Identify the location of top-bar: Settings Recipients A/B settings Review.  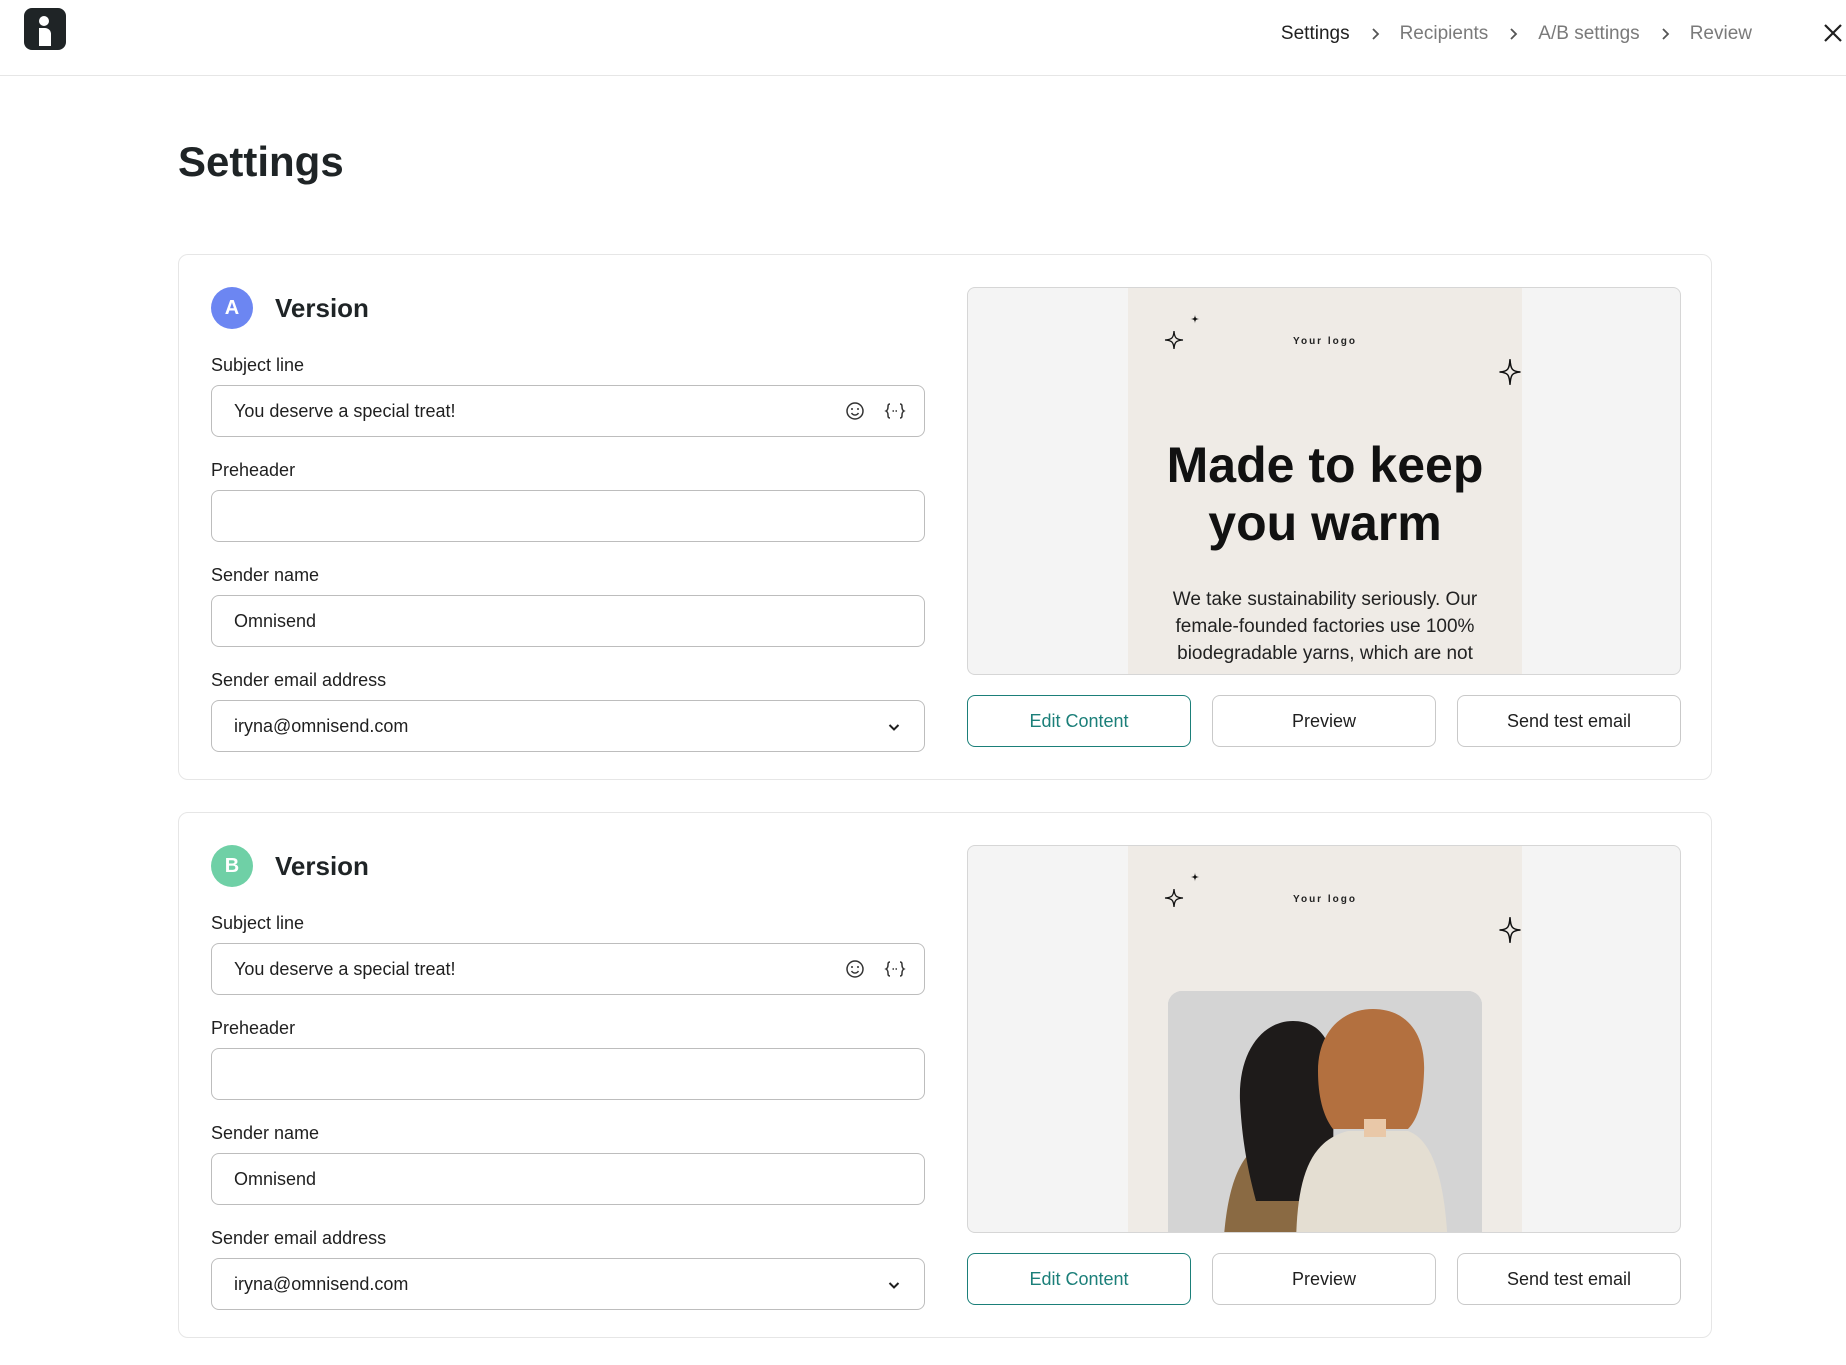
(923, 38).